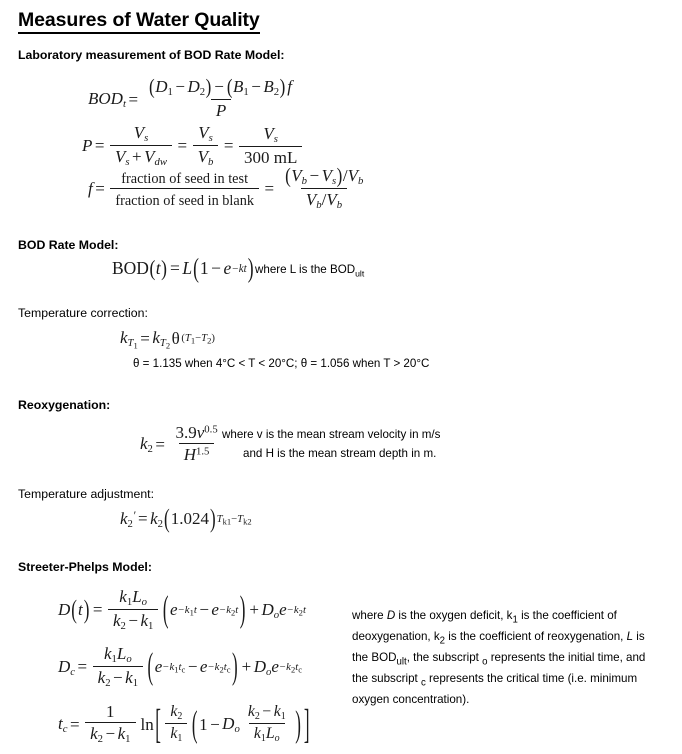 Image resolution: width=682 pixels, height=754 pixels. What do you see at coordinates (391, 615) in the screenshot?
I see `desc-line1-var: D` at bounding box center [391, 615].